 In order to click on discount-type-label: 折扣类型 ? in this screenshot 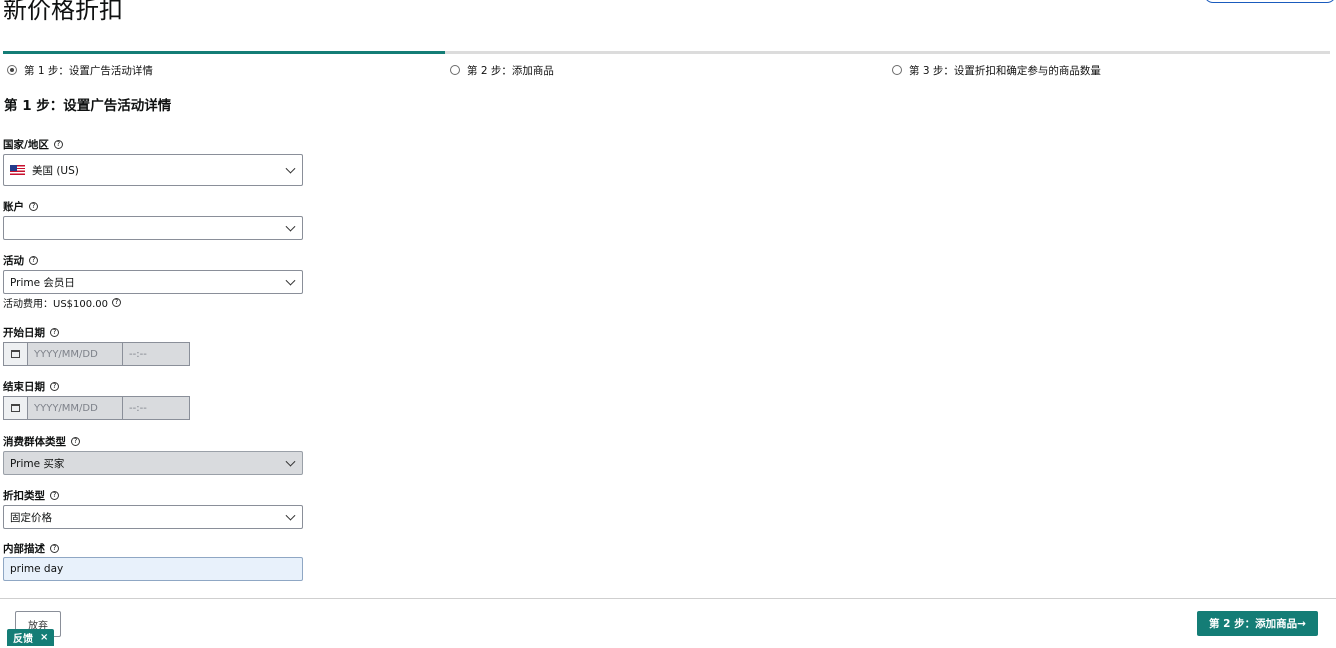, I will do `click(31, 495)`.